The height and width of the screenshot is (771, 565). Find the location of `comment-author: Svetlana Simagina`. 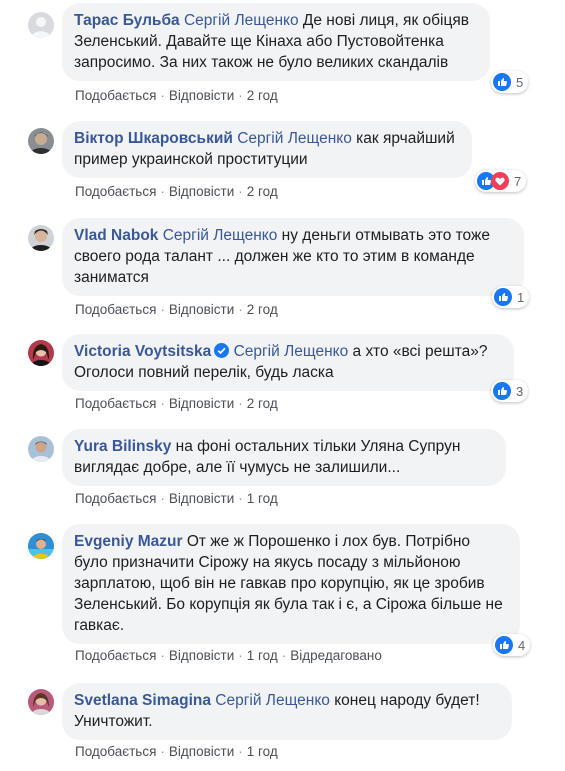

comment-author: Svetlana Simagina is located at coordinates (142, 700).